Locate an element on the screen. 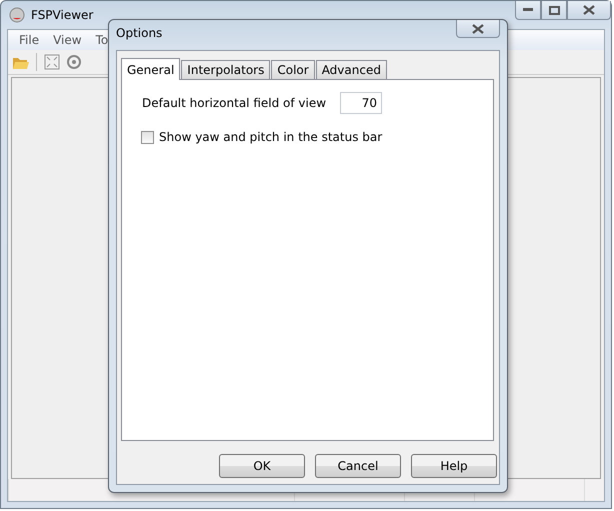  tab: Color is located at coordinates (293, 69).